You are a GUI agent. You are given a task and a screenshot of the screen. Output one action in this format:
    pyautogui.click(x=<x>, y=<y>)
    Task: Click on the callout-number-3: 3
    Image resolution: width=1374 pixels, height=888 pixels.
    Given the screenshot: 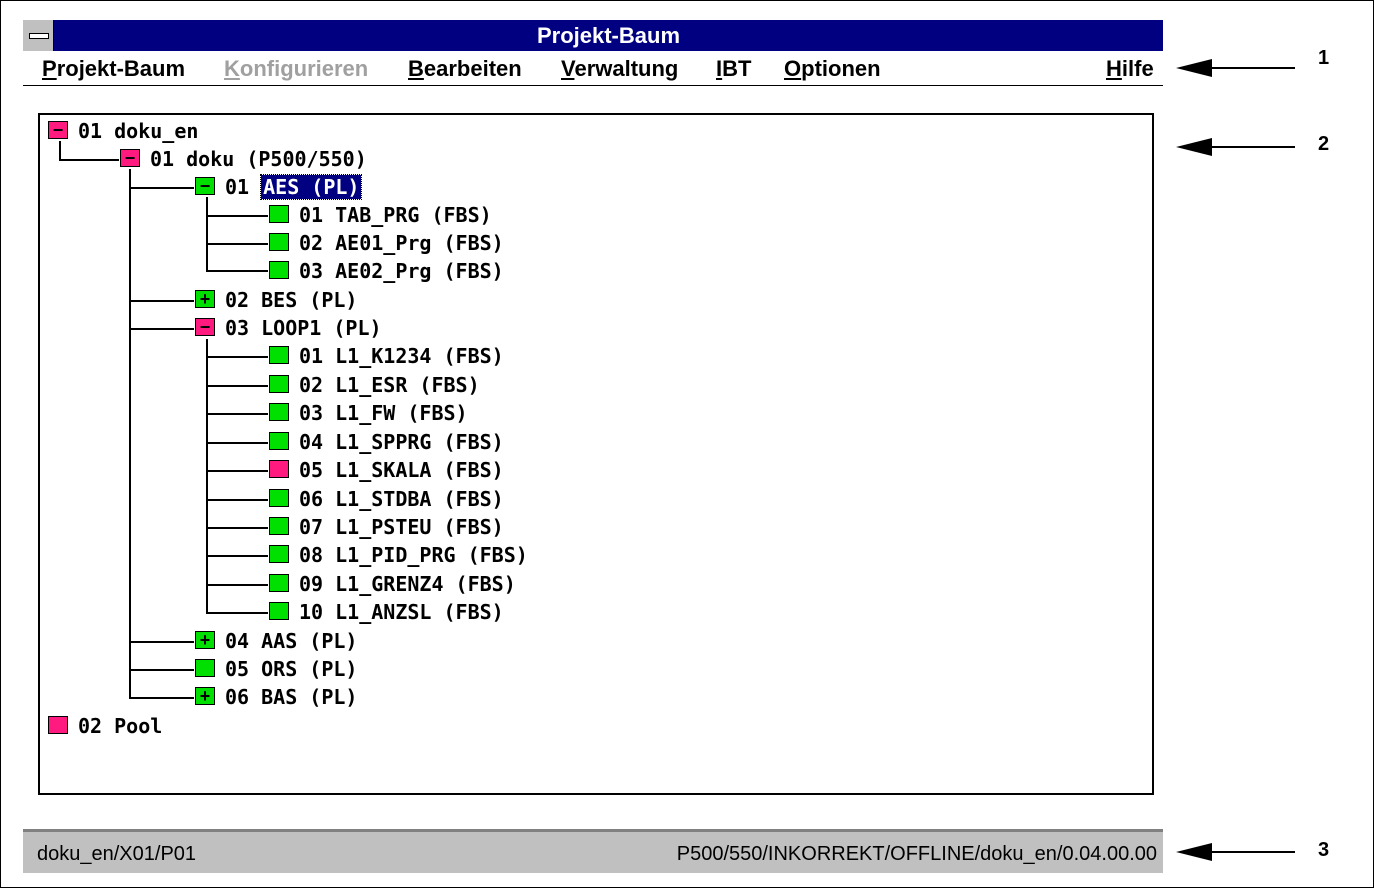 What is the action you would take?
    pyautogui.click(x=1324, y=850)
    